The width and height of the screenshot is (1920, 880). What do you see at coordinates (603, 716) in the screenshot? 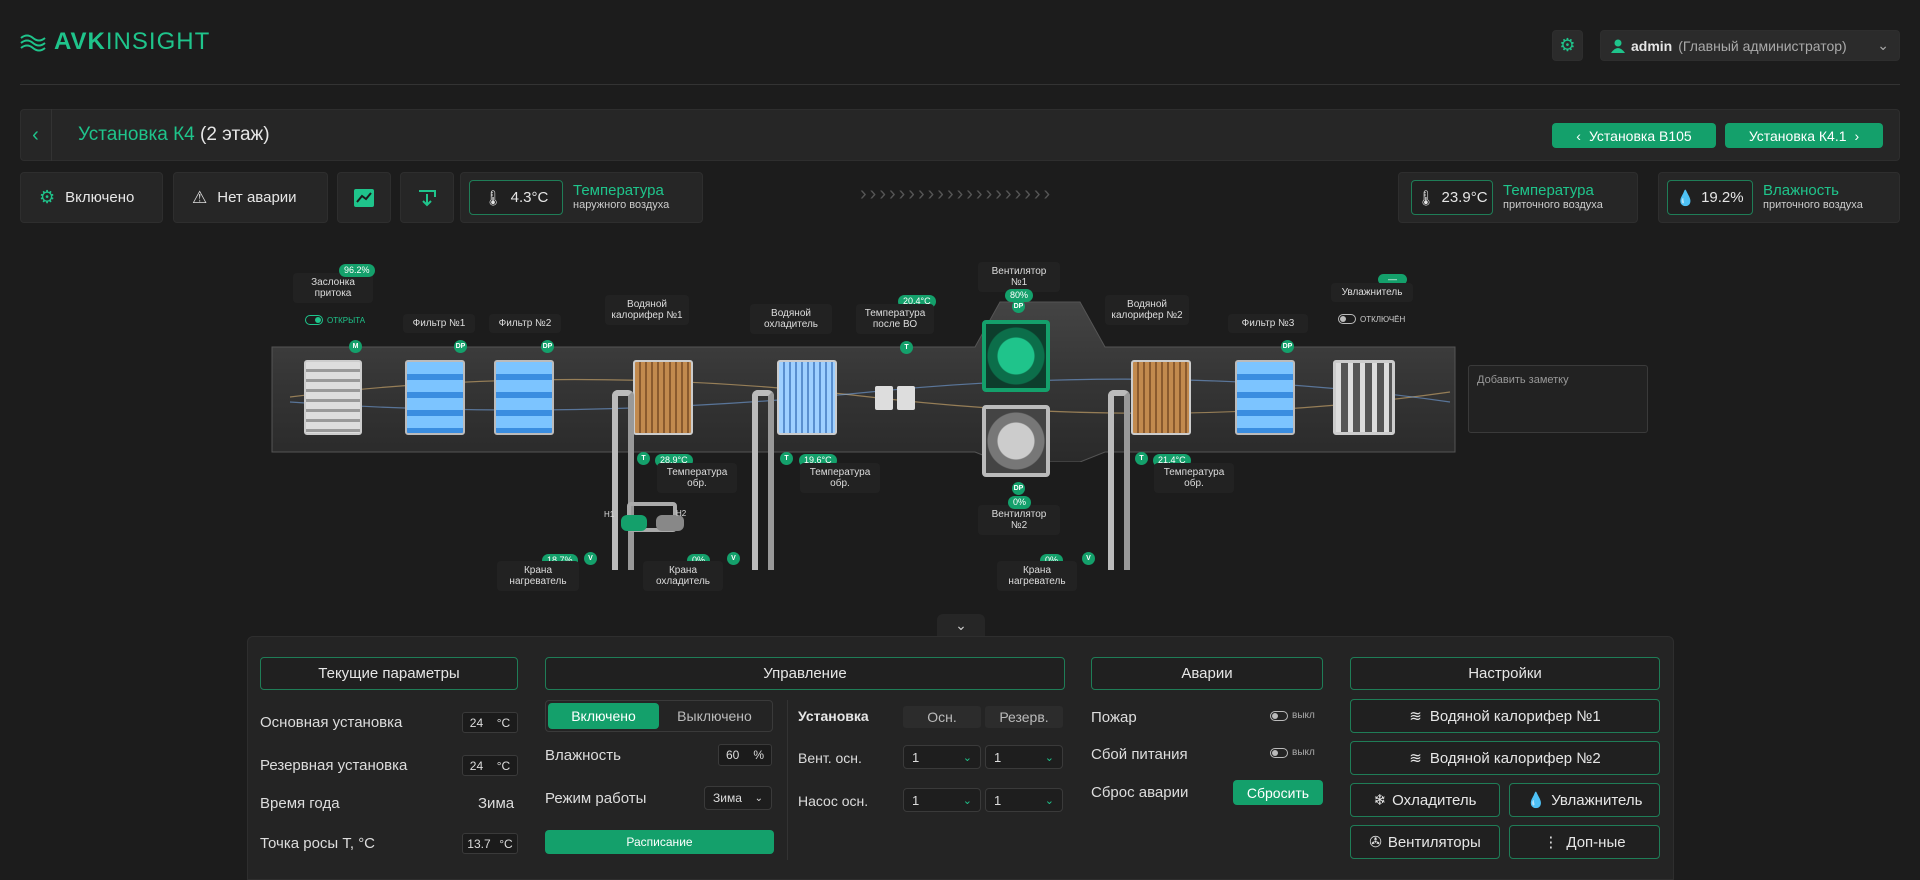
I see `power-on-button: Включено` at bounding box center [603, 716].